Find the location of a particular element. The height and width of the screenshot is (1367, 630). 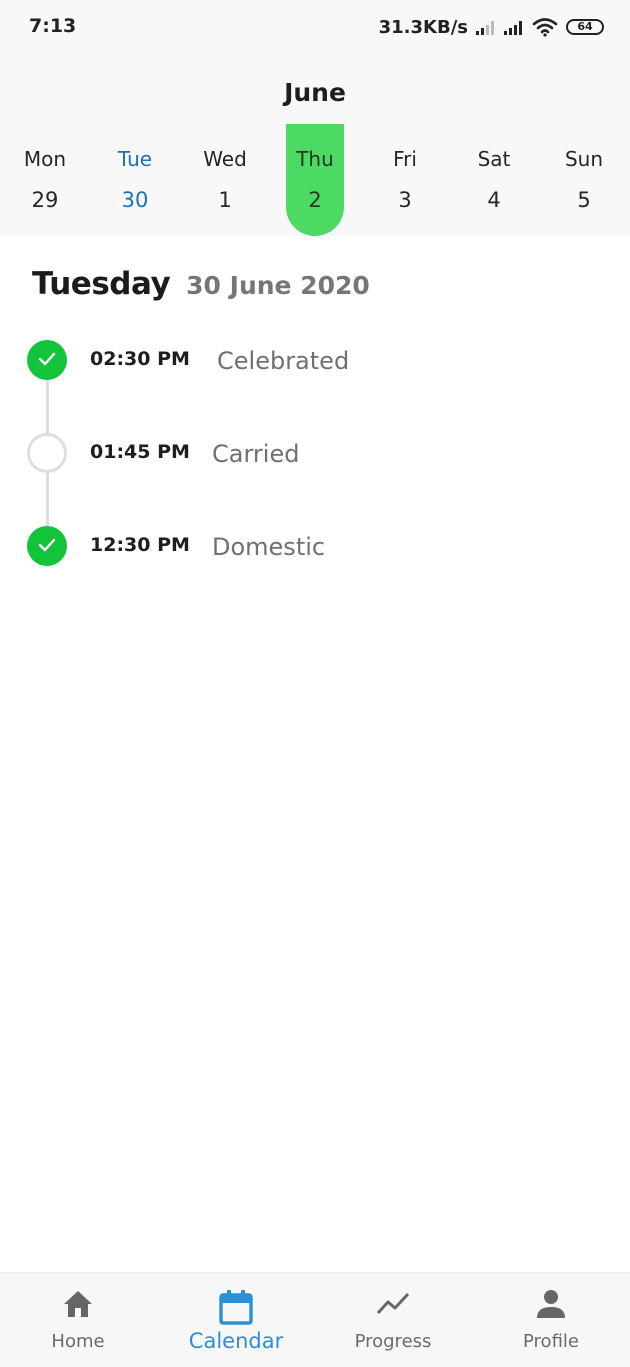

profile-icon is located at coordinates (551, 1304).